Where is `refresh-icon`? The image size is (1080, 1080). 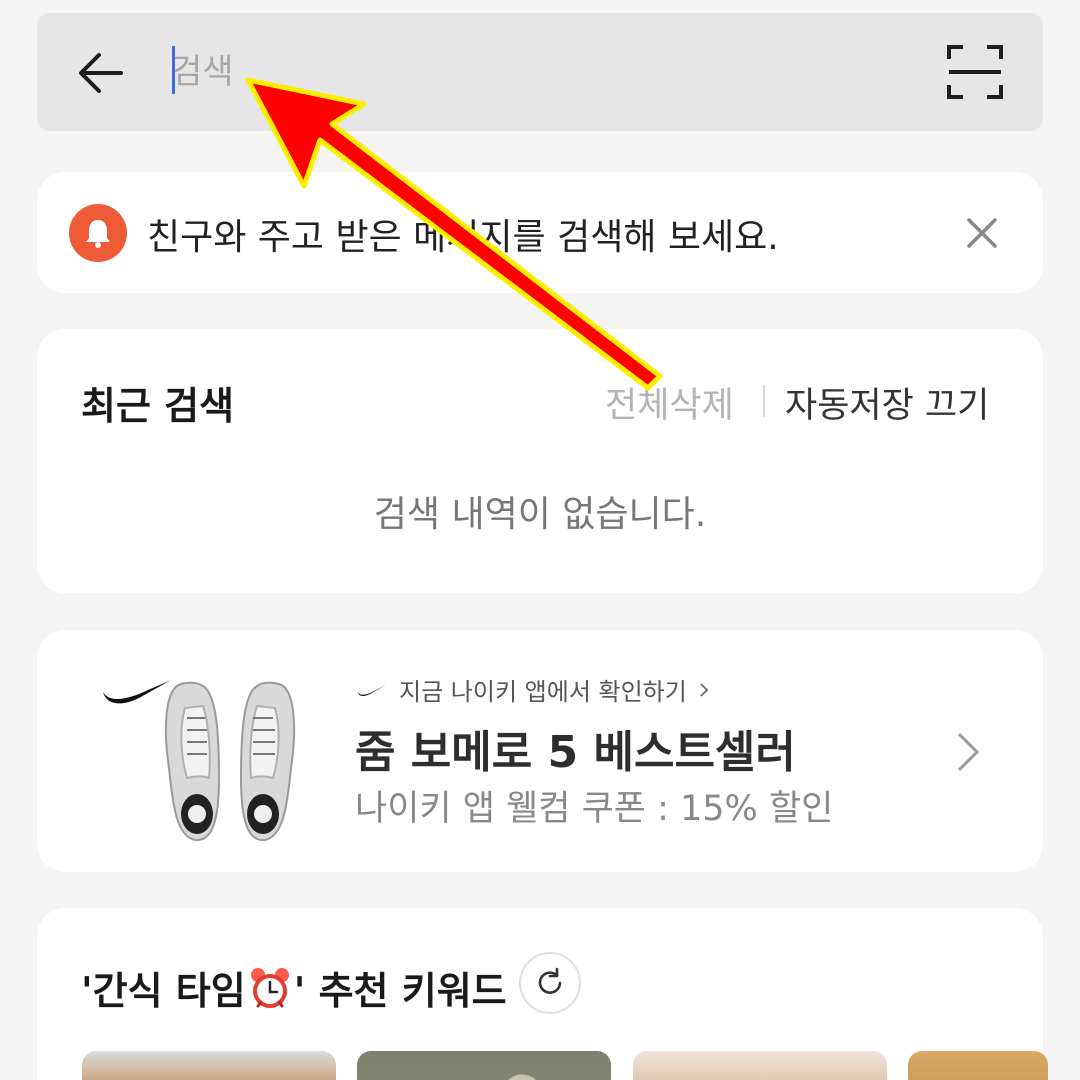 refresh-icon is located at coordinates (550, 980).